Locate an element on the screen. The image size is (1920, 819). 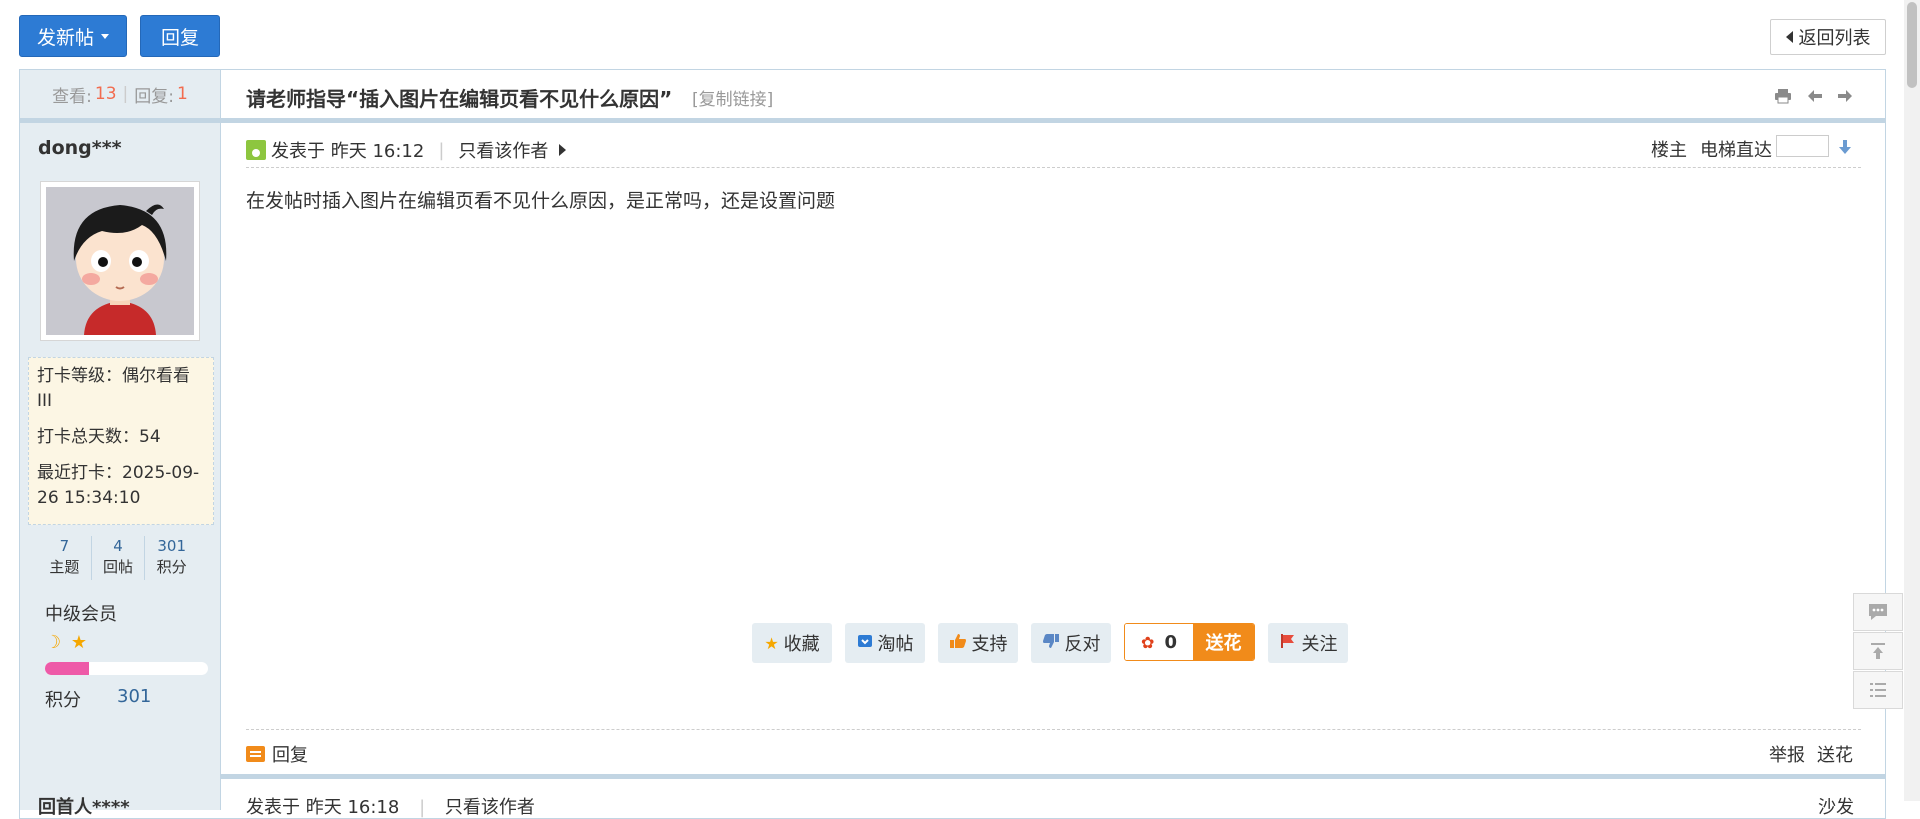
reply-button: 回复 is located at coordinates (180, 36).